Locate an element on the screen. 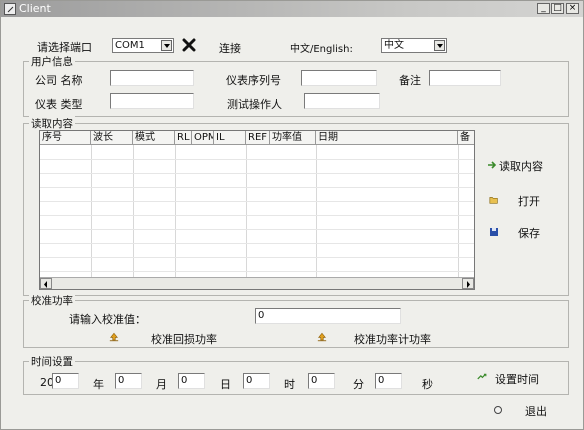 Image resolution: width=584 pixels, height=430 pixels. column-header-remark: 备注 is located at coordinates (466, 137).